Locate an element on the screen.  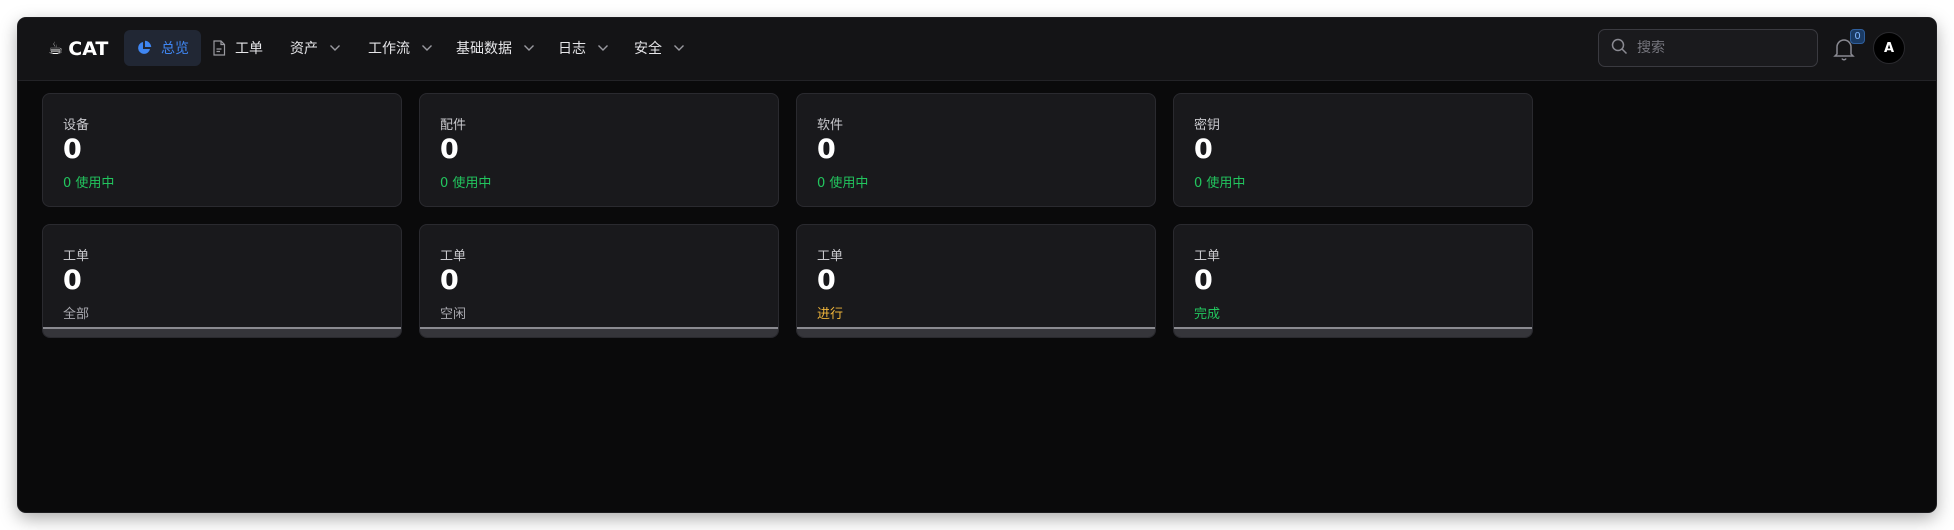
card-label: 配件 is located at coordinates (453, 125).